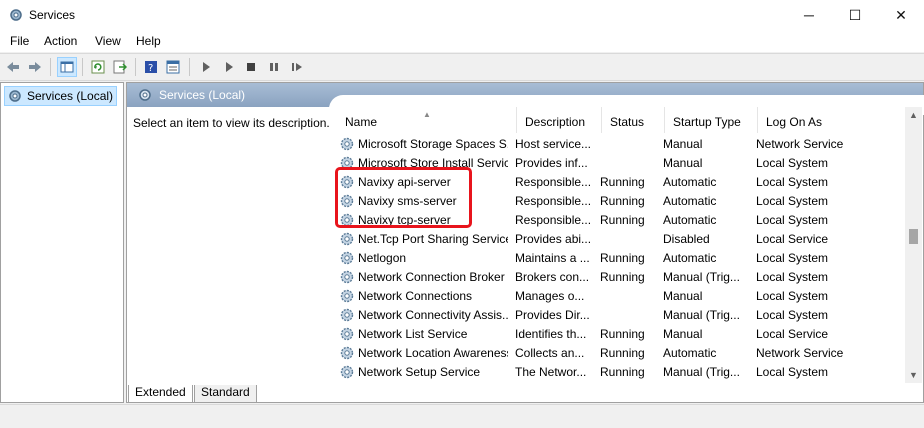 The width and height of the screenshot is (924, 428). Describe the element at coordinates (206, 67) in the screenshot. I see `start-service-icon` at that location.